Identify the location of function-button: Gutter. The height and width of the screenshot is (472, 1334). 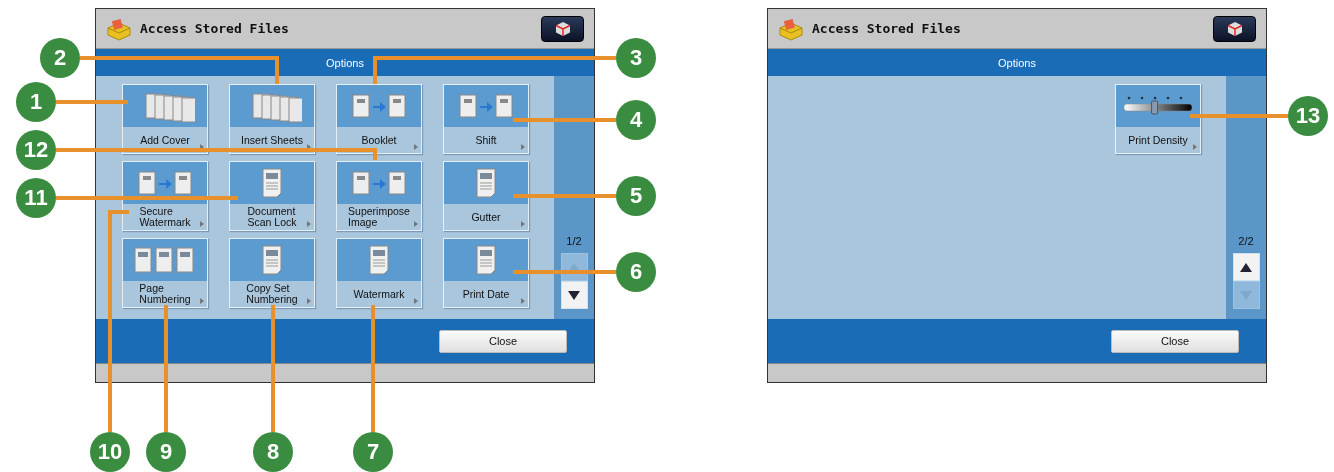
(486, 196).